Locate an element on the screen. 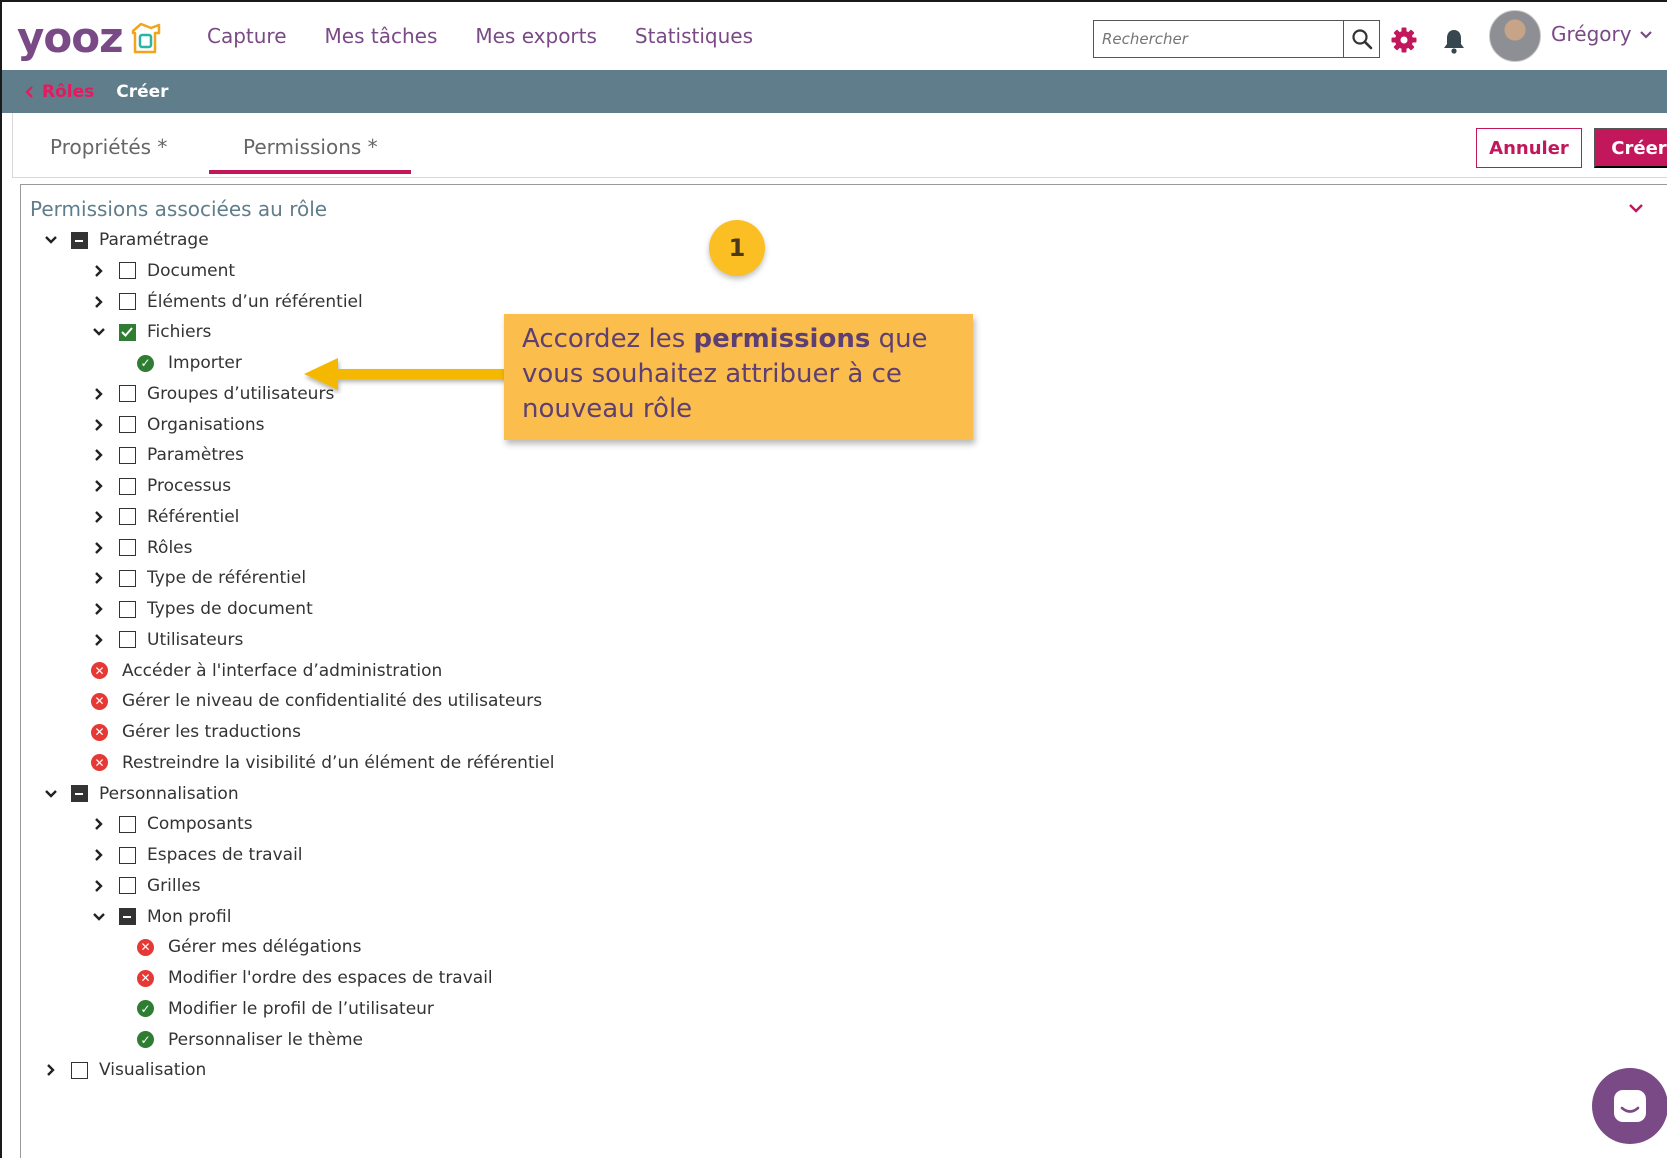  tree-row: Espaces de travail is located at coordinates (197, 855).